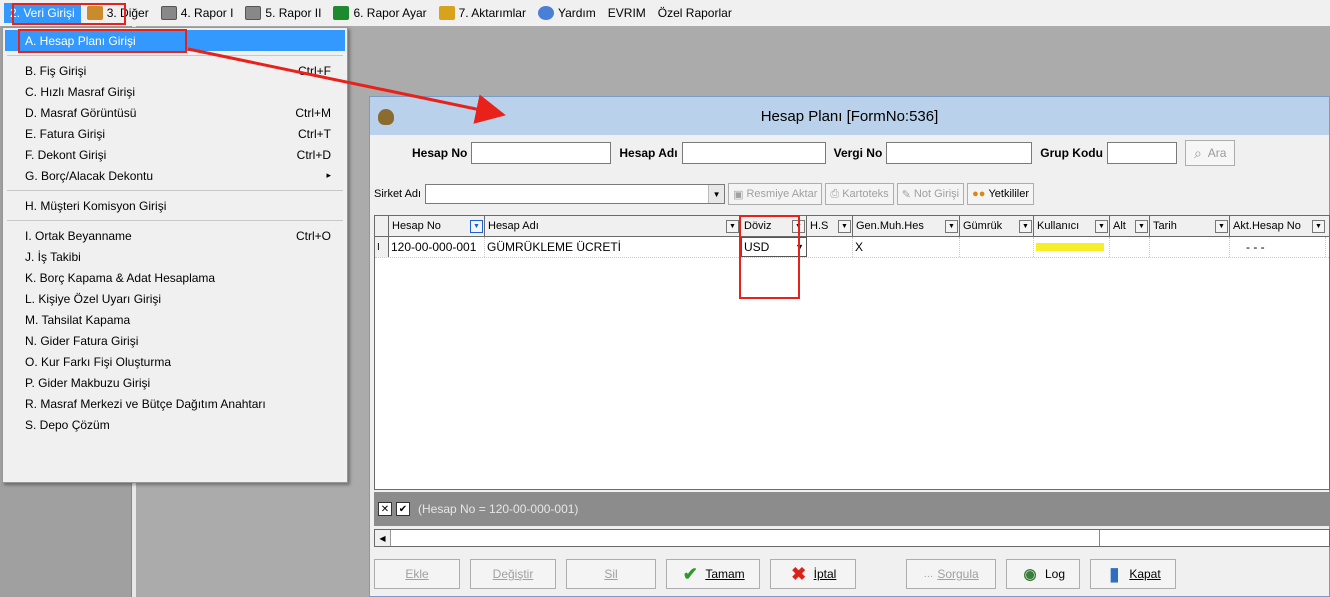  Describe the element at coordinates (825, 574) in the screenshot. I see `iptal-label: İptal` at that location.